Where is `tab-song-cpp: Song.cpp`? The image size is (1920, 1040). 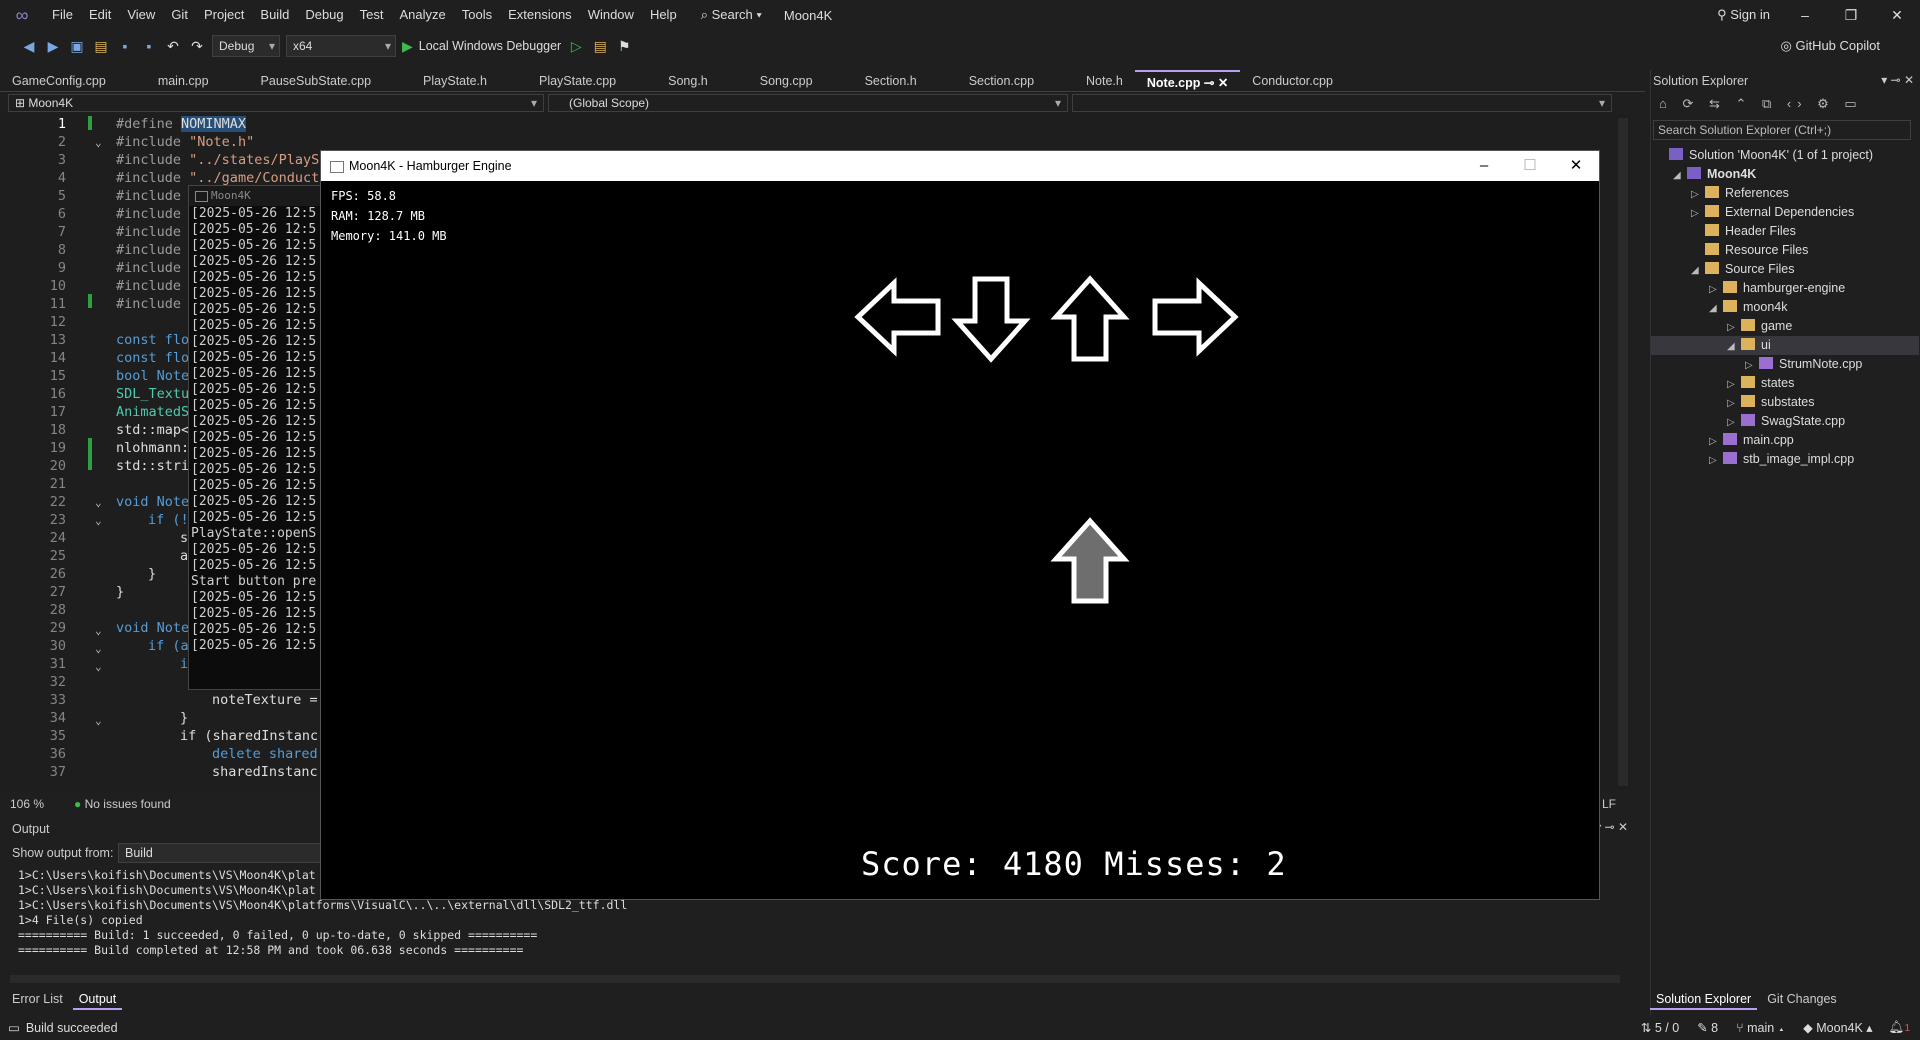
tab-song-cpp: Song.cpp is located at coordinates (772, 80).